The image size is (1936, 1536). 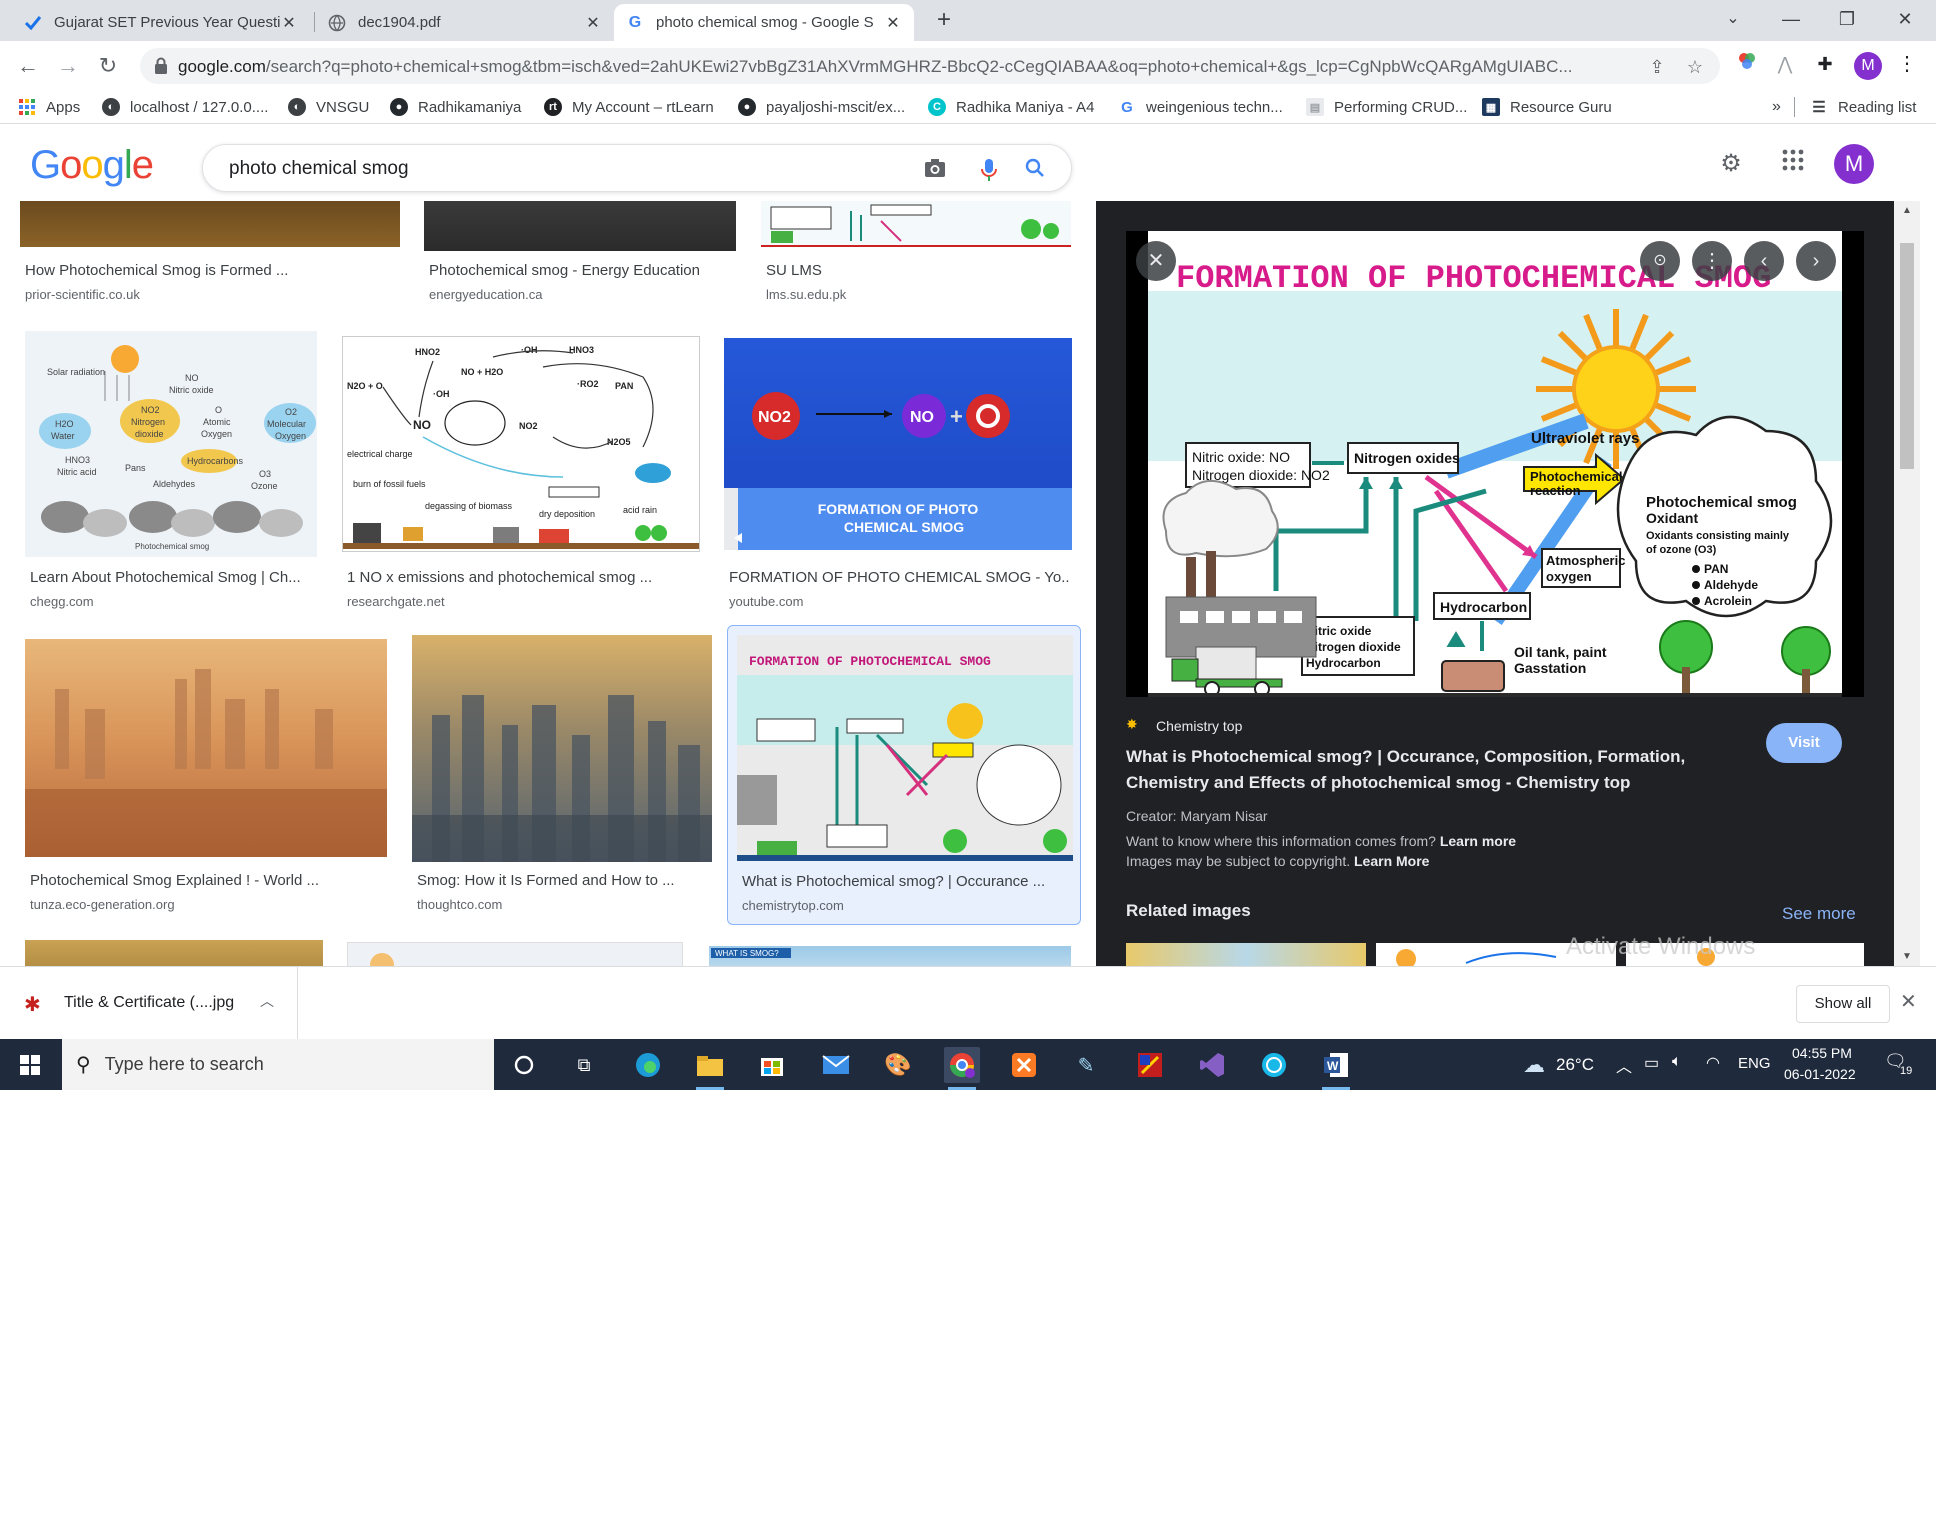 What do you see at coordinates (905, 748) in the screenshot?
I see `result-thumbnail: FORMATION OF PHOTOCHEMICAL SMOG` at bounding box center [905, 748].